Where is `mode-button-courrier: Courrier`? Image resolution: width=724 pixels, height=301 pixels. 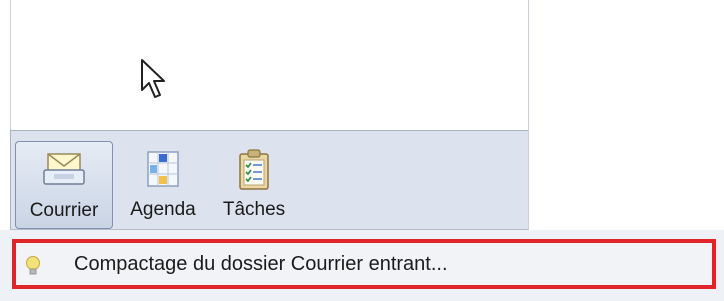 mode-button-courrier: Courrier is located at coordinates (64, 185).